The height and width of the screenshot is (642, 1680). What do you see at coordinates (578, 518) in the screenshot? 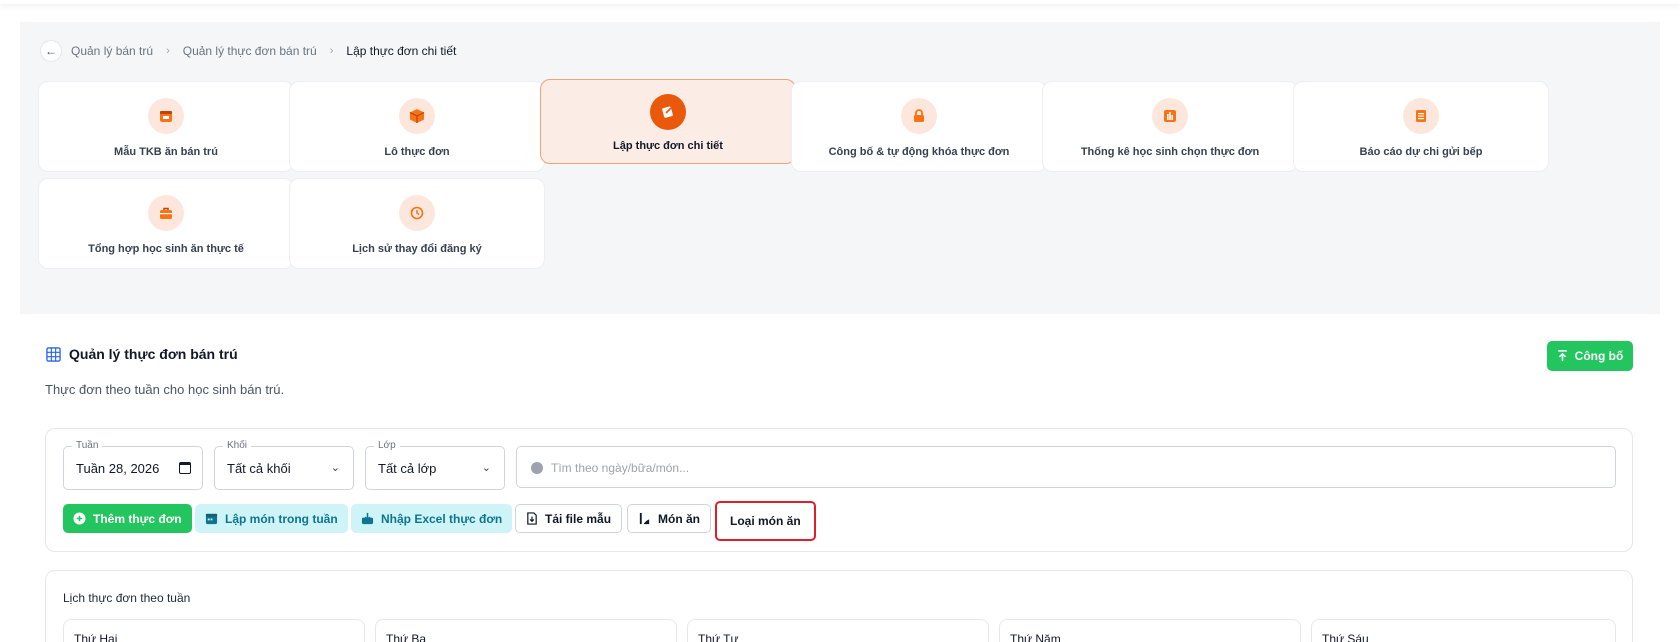
I see `download-template-label: Tải file mẫu` at bounding box center [578, 518].